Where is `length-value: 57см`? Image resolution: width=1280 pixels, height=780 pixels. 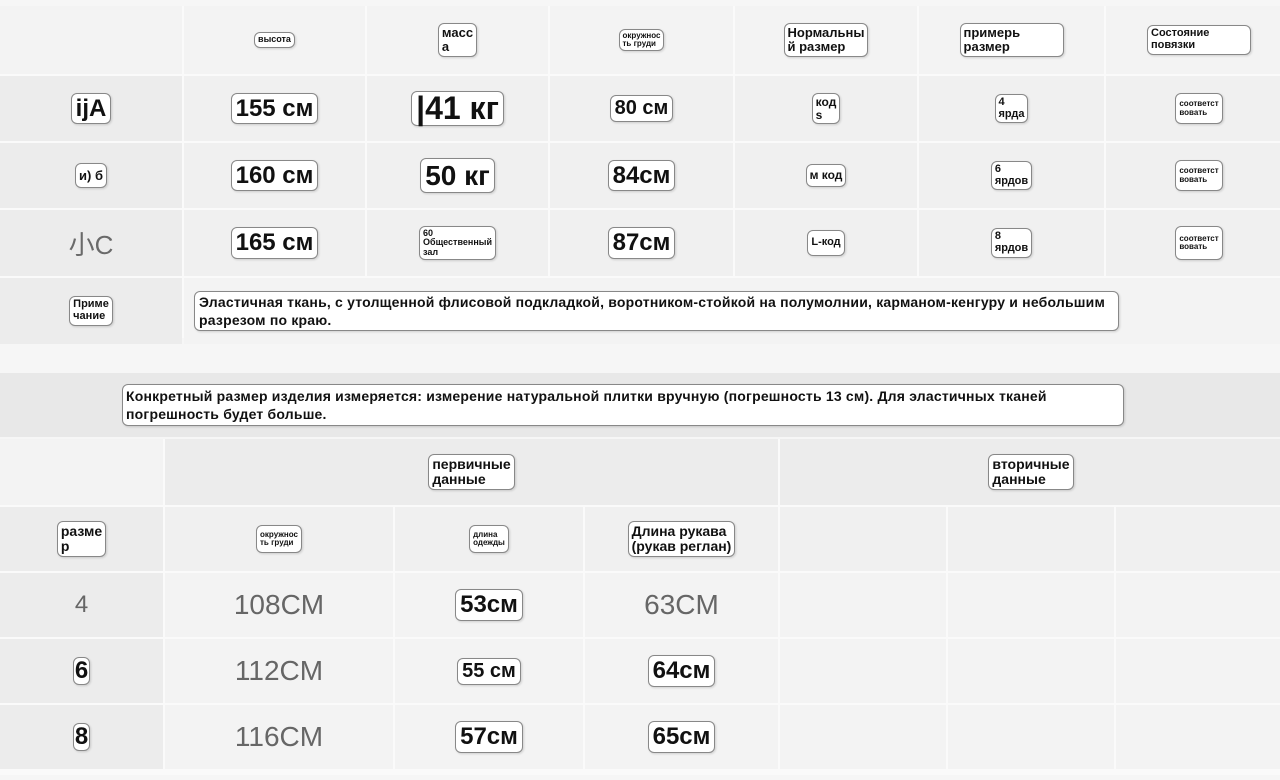
length-value: 57см is located at coordinates (489, 737).